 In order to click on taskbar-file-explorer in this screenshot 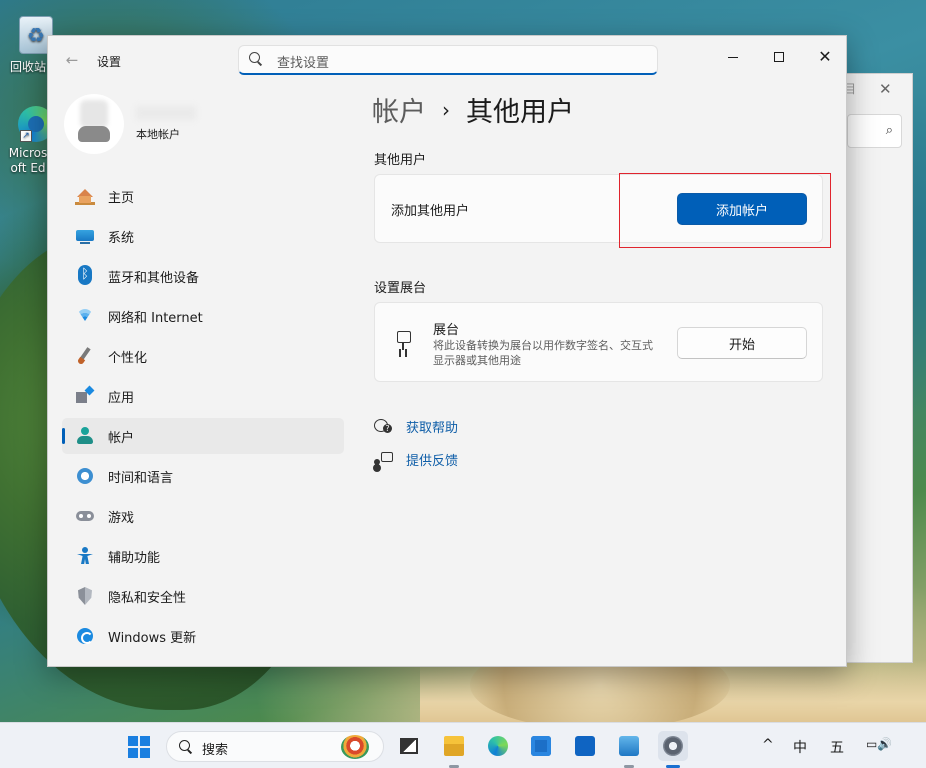, I will do `click(454, 749)`.